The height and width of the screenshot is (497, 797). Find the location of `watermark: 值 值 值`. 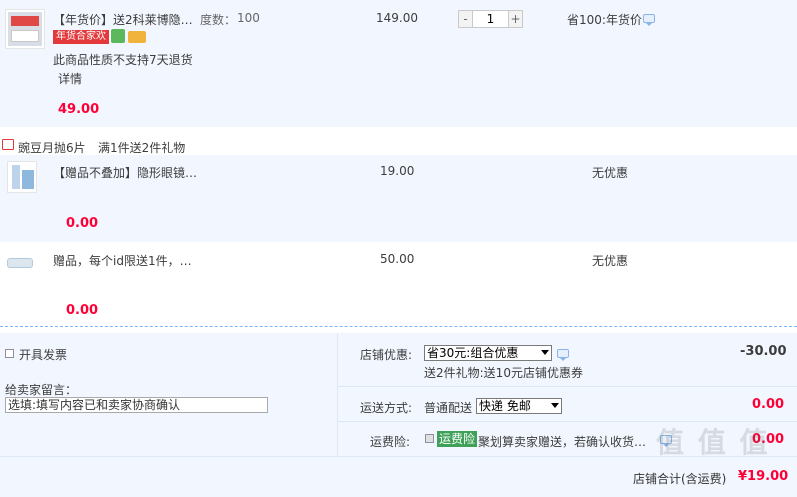

watermark: 值 值 值 is located at coordinates (713, 442).